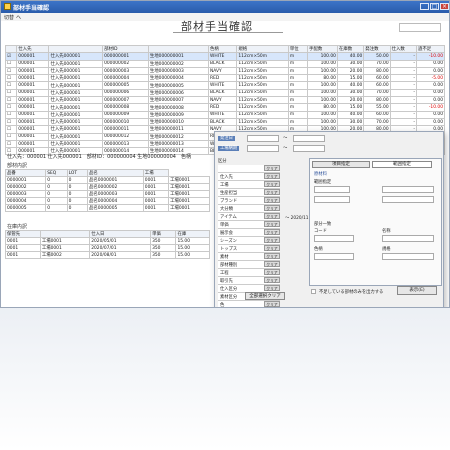 The image size is (450, 450). I want to click on table-cell: m, so click(298, 85).